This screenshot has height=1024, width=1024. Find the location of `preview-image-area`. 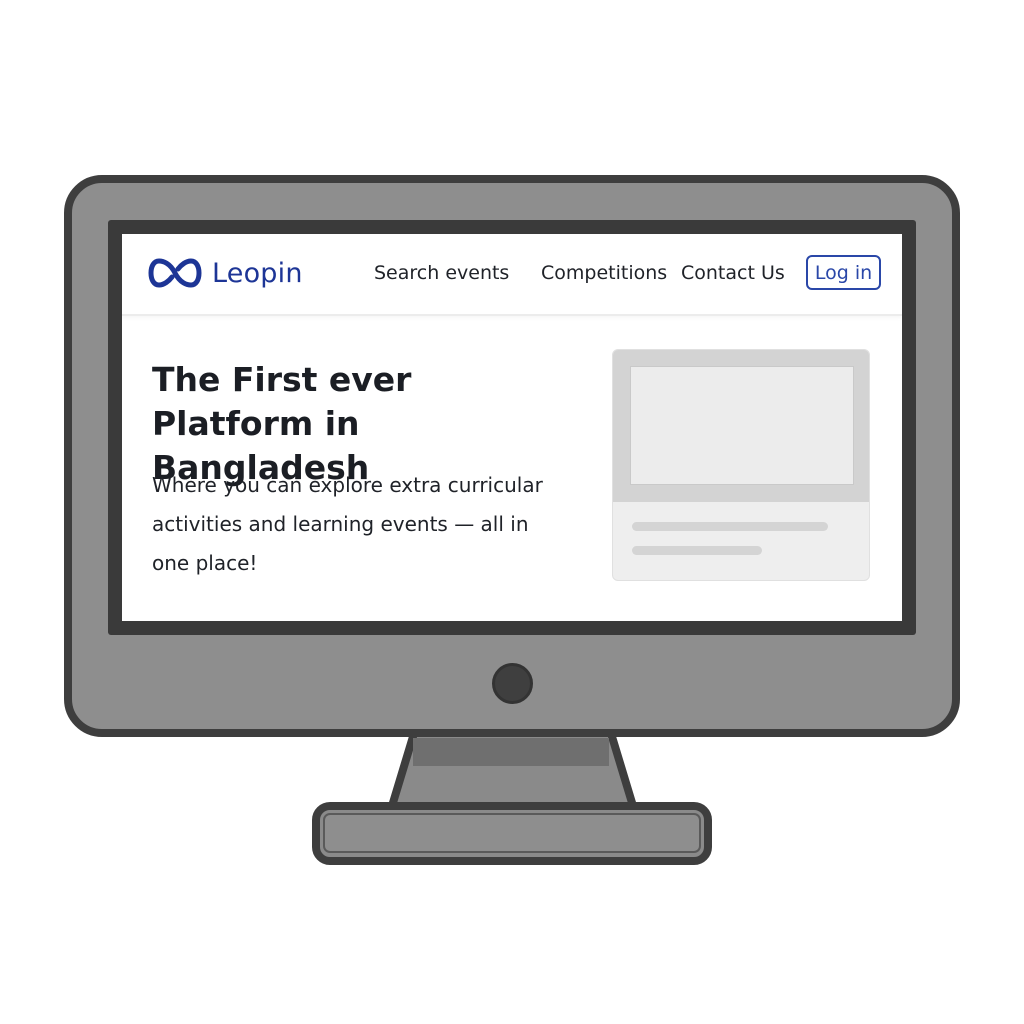

preview-image-area is located at coordinates (741, 426).